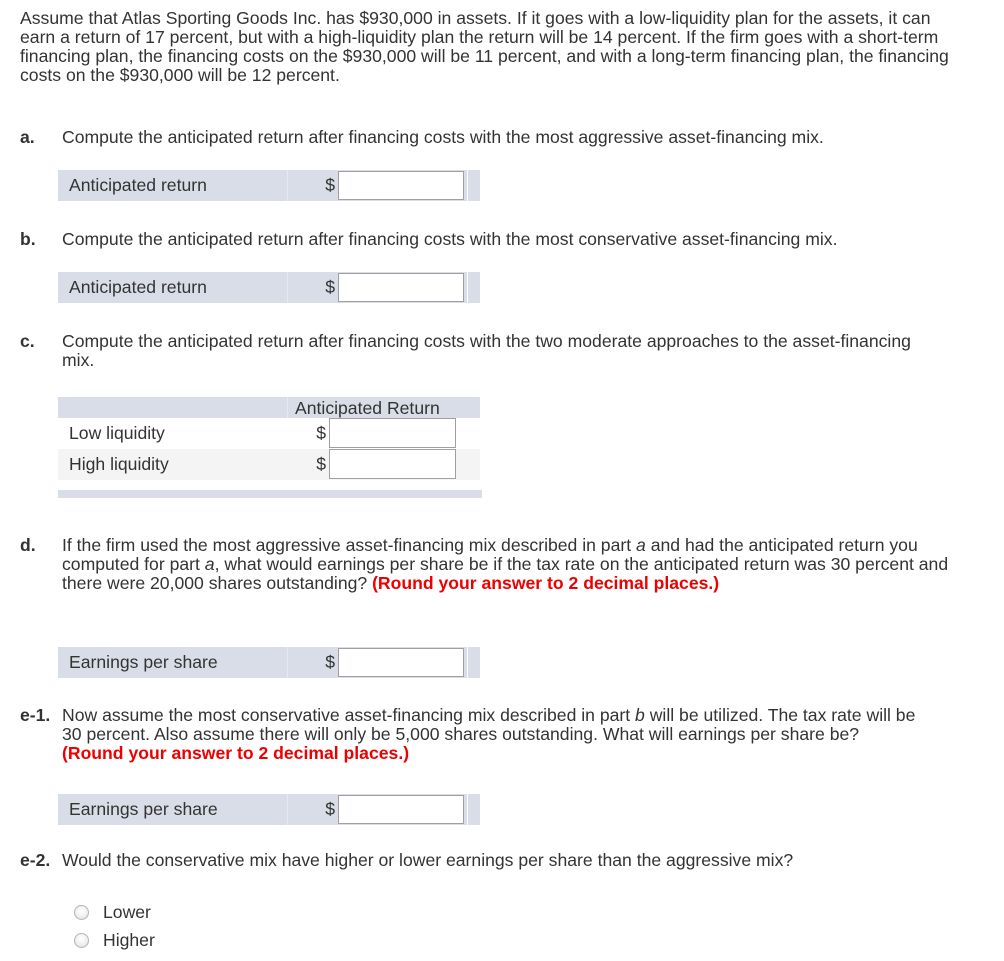  What do you see at coordinates (401, 287) in the screenshot?
I see `anticipated-return-conservative-input` at bounding box center [401, 287].